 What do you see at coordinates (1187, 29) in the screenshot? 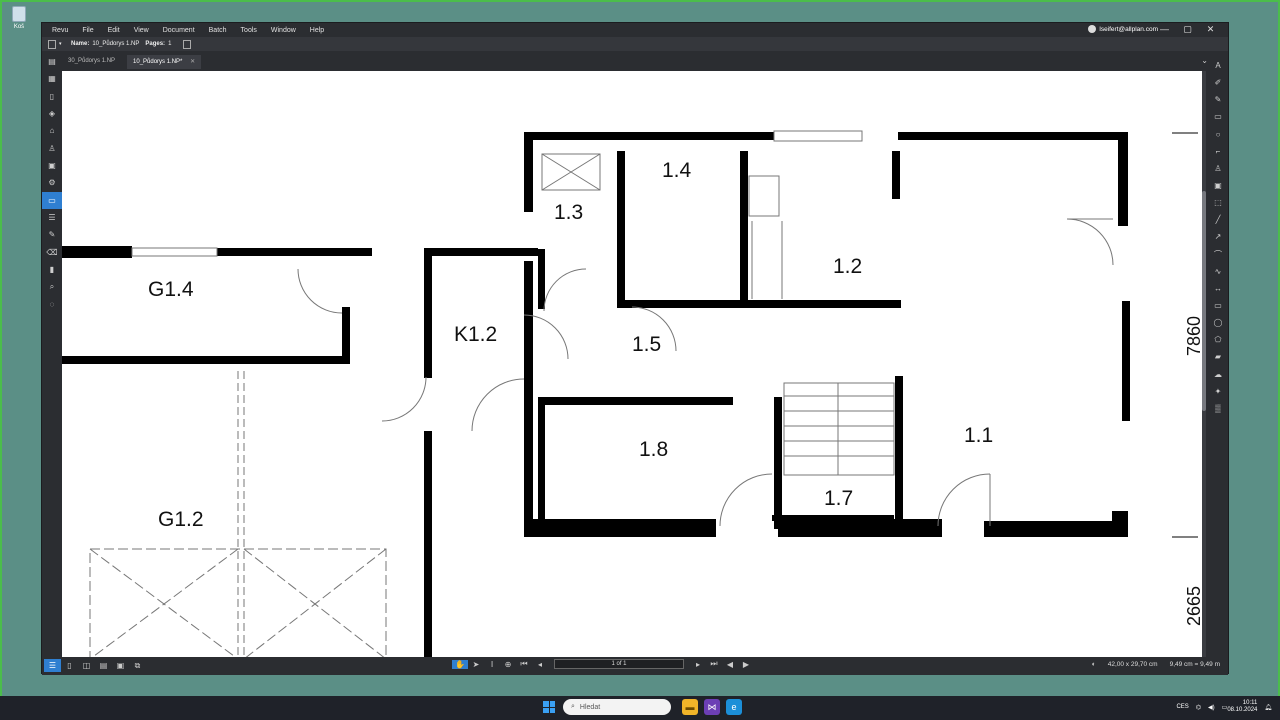
I see `maximize-button: ▢` at bounding box center [1187, 29].